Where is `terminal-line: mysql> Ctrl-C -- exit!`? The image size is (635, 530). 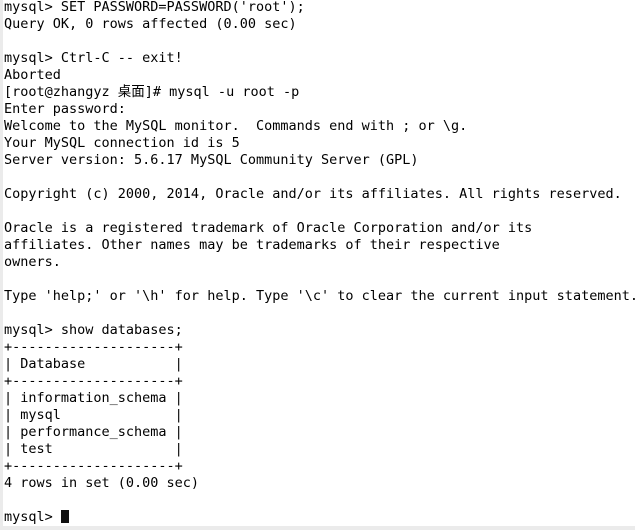
terminal-line: mysql> Ctrl-C -- exit! is located at coordinates (93, 58).